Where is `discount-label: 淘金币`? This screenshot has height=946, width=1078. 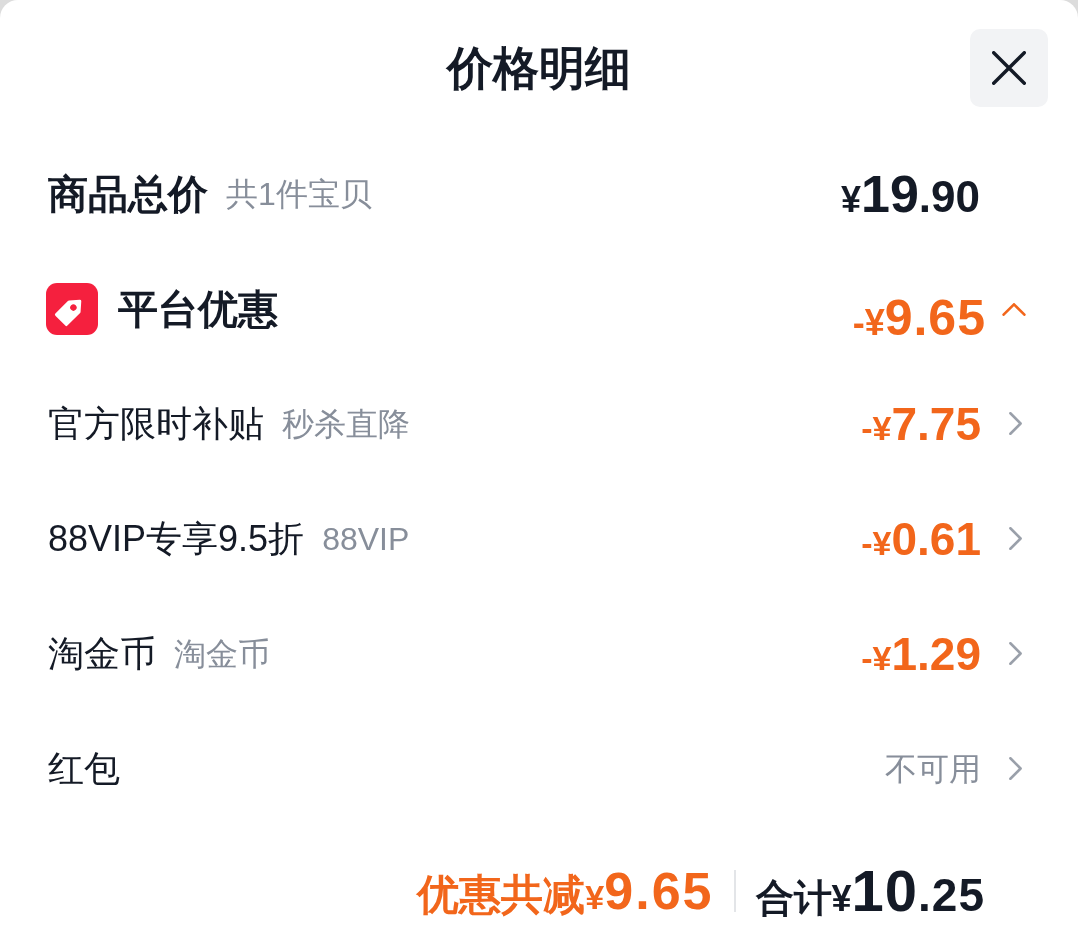 discount-label: 淘金币 is located at coordinates (102, 653).